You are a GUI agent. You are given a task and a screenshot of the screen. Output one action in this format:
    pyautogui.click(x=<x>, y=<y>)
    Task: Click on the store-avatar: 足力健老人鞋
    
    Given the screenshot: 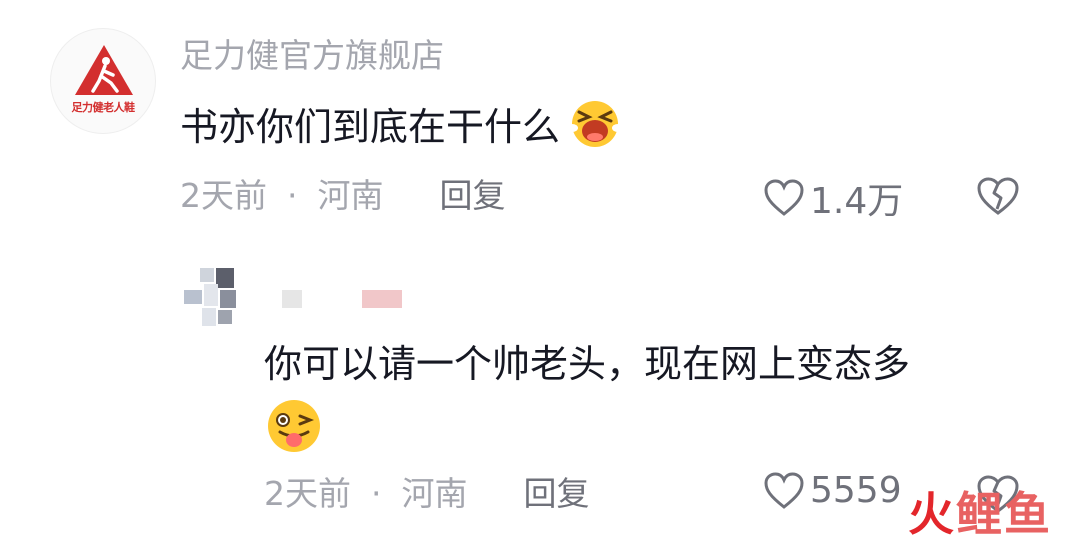 What is the action you would take?
    pyautogui.click(x=103, y=81)
    